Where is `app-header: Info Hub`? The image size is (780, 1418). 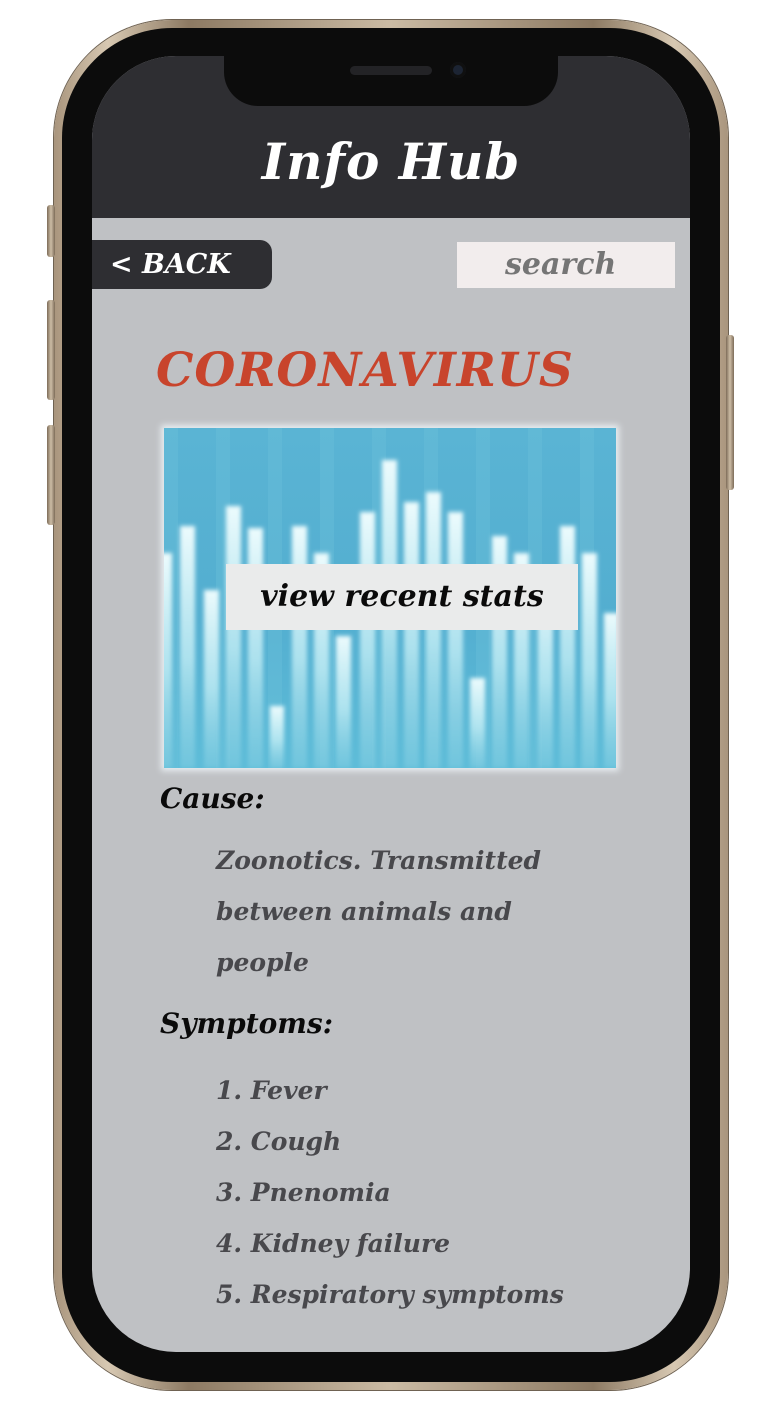 app-header: Info Hub is located at coordinates (391, 137).